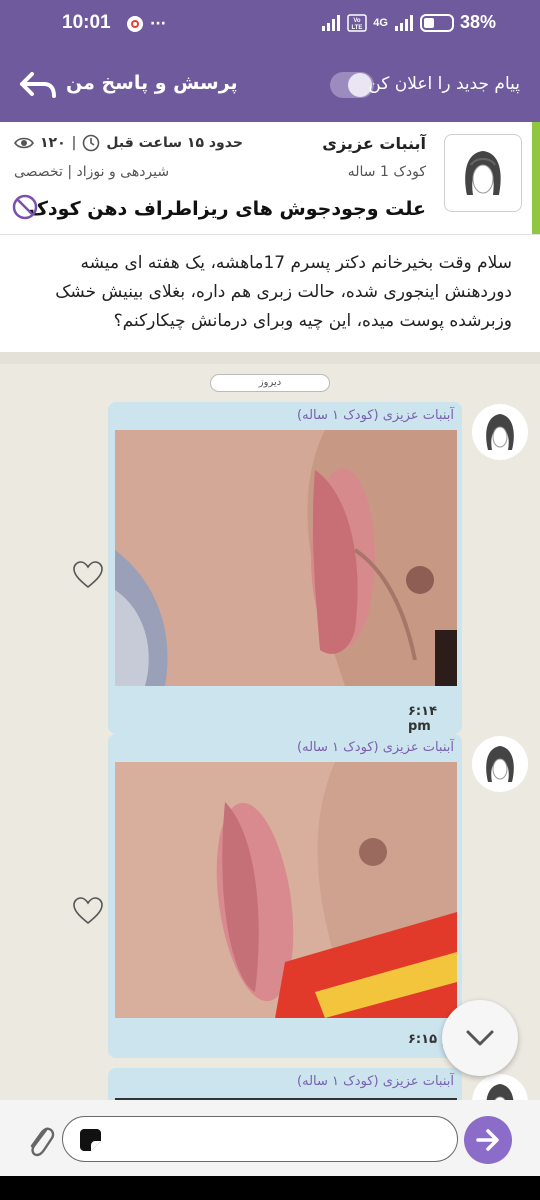 The height and width of the screenshot is (1200, 540). What do you see at coordinates (86, 22) in the screenshot?
I see `status-time: 10:01` at bounding box center [86, 22].